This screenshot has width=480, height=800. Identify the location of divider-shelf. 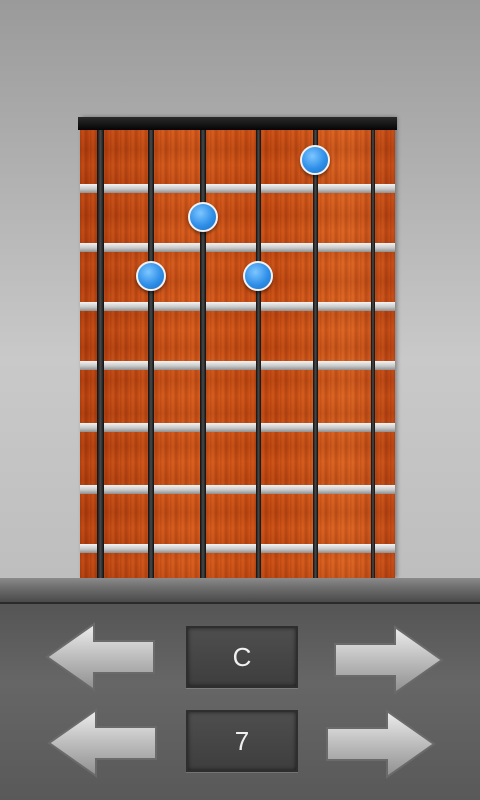
(240, 591).